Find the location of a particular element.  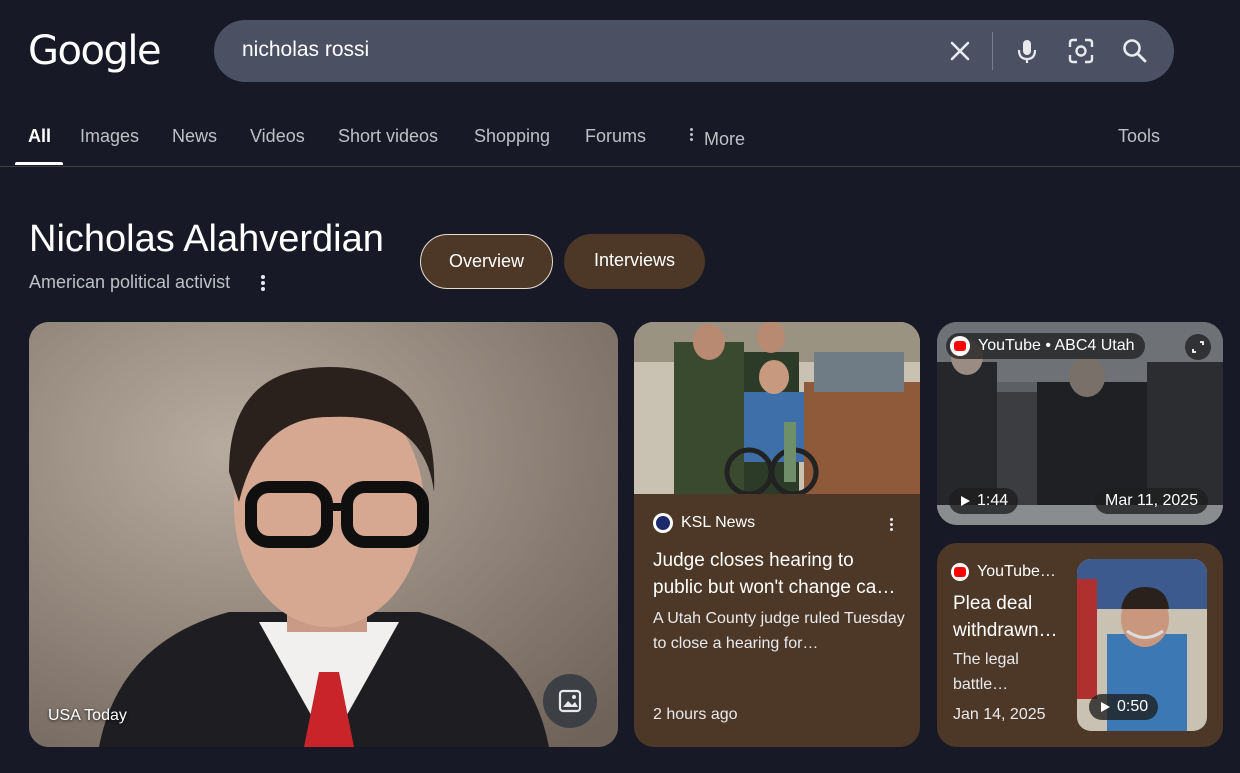

chip-overview: Overview is located at coordinates (486, 261).